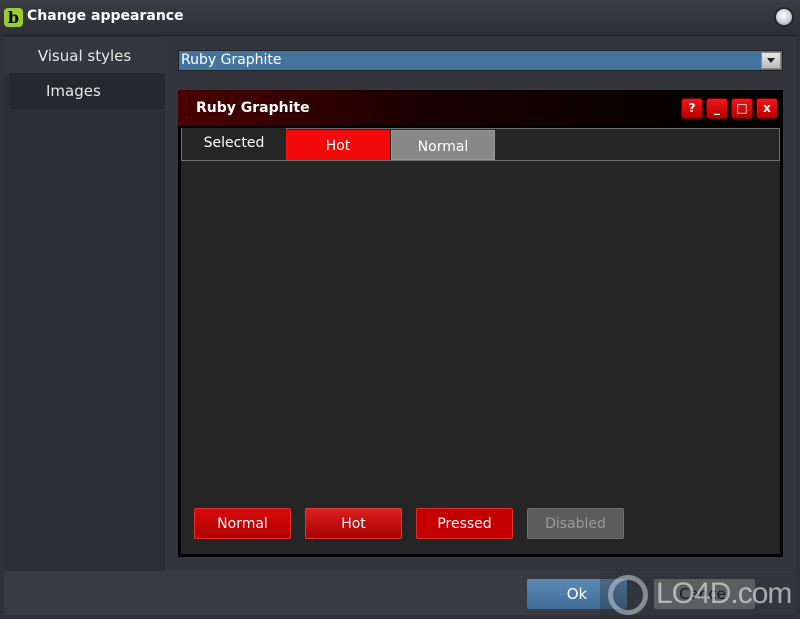  What do you see at coordinates (443, 145) in the screenshot?
I see `tab-normal: Normal` at bounding box center [443, 145].